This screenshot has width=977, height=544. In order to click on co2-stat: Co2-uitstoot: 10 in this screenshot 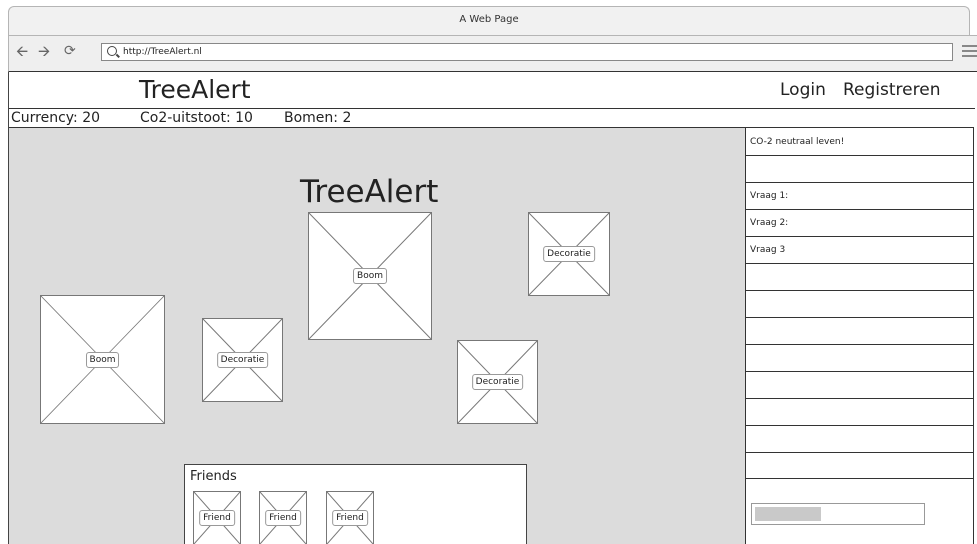, I will do `click(196, 118)`.